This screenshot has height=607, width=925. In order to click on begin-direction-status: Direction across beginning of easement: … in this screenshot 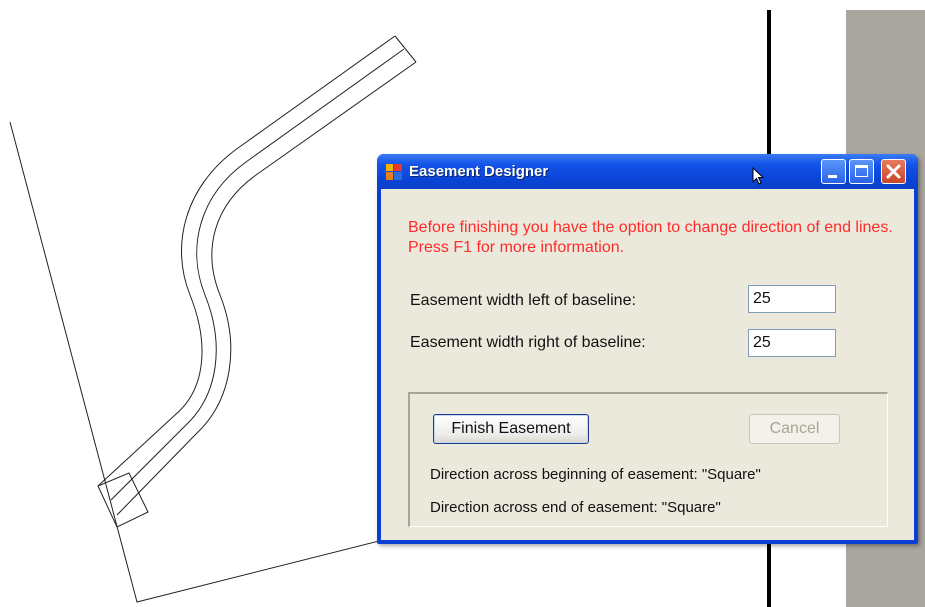, I will do `click(595, 474)`.